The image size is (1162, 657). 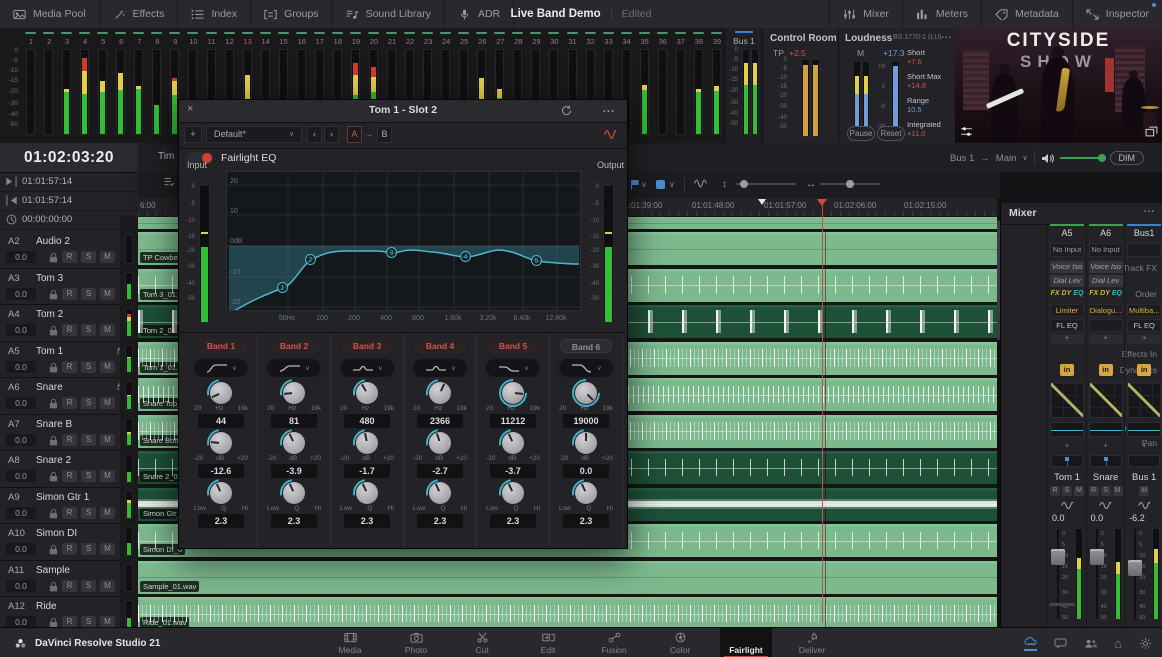 I want to click on eq-band-point-4: 4, so click(x=465, y=256).